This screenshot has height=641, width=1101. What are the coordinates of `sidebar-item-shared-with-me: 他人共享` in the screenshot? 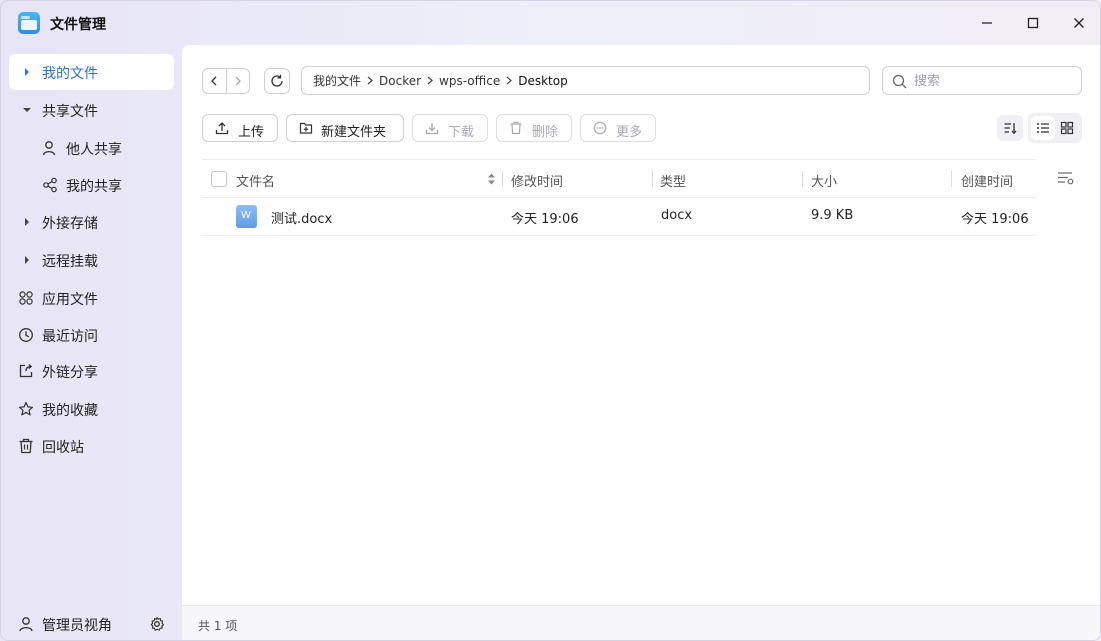 It's located at (91, 148).